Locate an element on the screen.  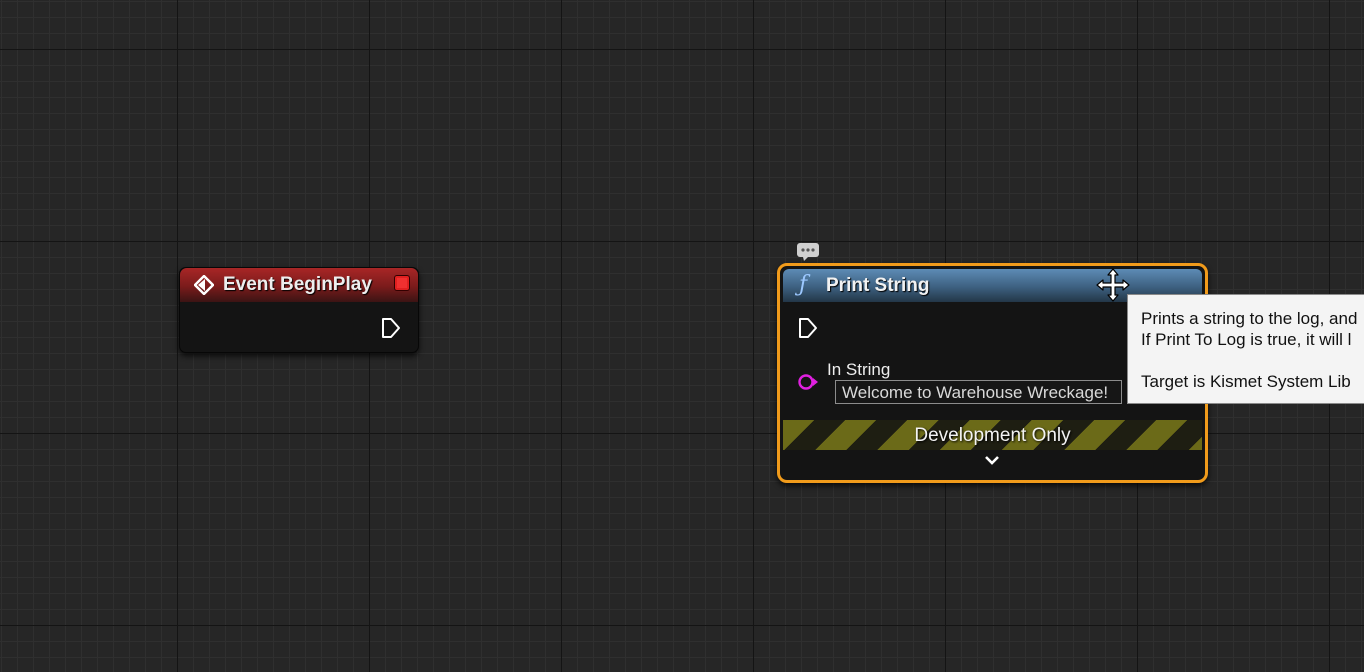
event-node-title: Event BeginPlay is located at coordinates (297, 284).